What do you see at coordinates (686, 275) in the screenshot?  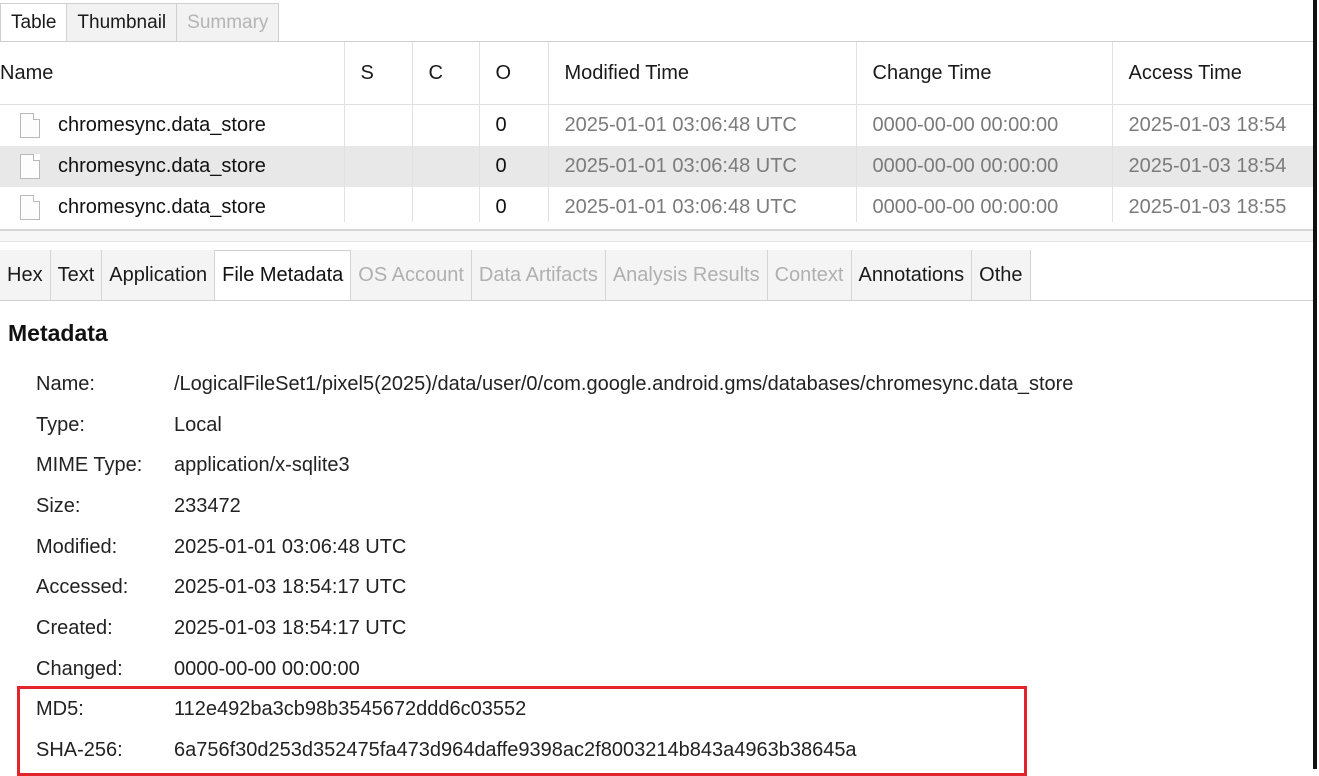 I see `tab-analysis-results: Analysis Results` at bounding box center [686, 275].